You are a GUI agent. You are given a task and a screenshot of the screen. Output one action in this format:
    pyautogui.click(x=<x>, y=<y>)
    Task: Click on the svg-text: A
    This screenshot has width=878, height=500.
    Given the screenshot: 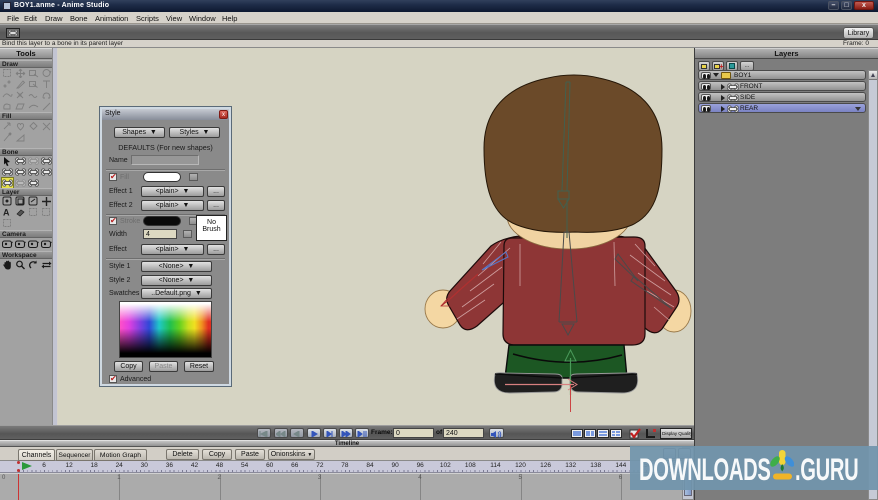 What is the action you would take?
    pyautogui.click(x=6, y=213)
    